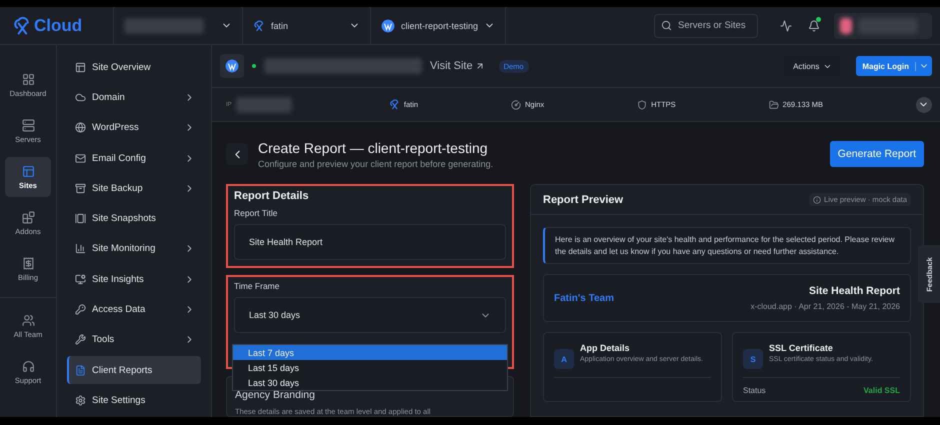  What do you see at coordinates (58, 26) in the screenshot?
I see `brand-logo: Cloud` at bounding box center [58, 26].